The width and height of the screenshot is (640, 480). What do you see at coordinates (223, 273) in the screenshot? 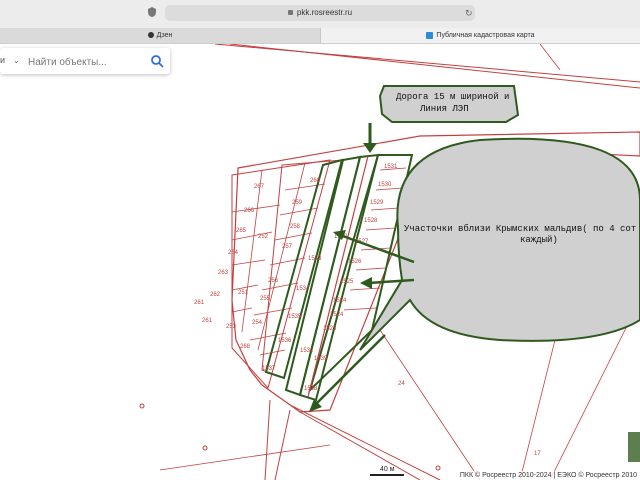
I see `parcel-label: 263` at bounding box center [223, 273].